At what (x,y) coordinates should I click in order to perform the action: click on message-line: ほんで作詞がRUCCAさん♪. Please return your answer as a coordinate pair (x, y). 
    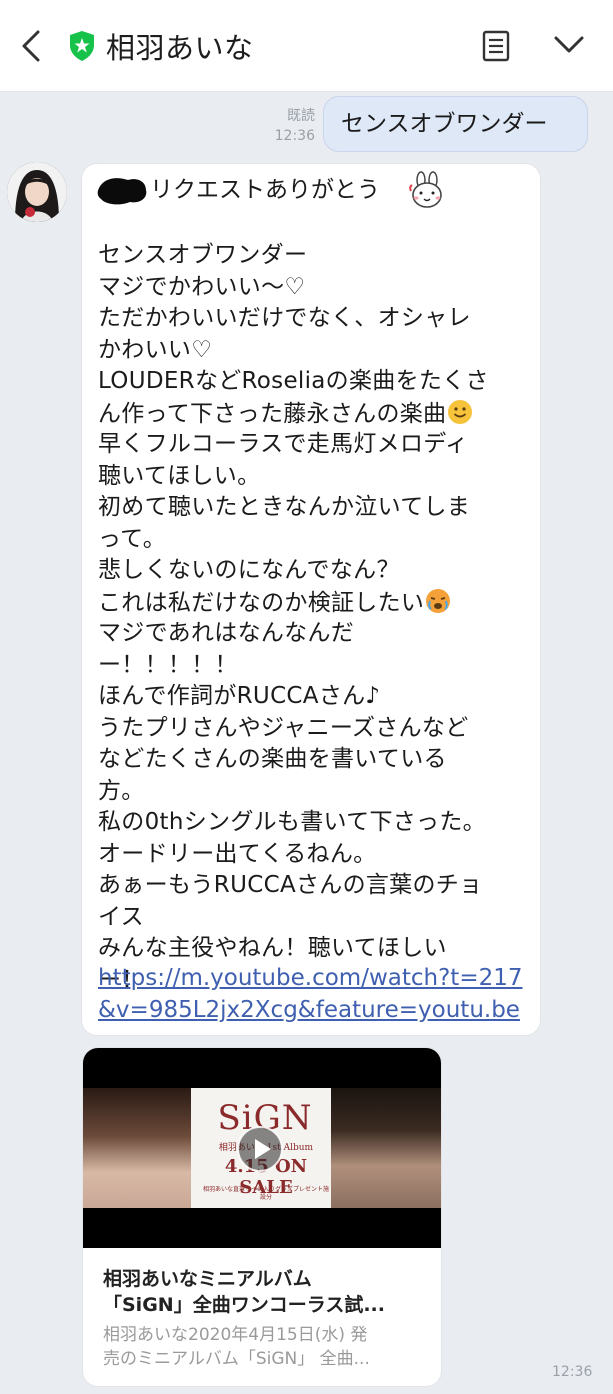
    Looking at the image, I should click on (239, 696).